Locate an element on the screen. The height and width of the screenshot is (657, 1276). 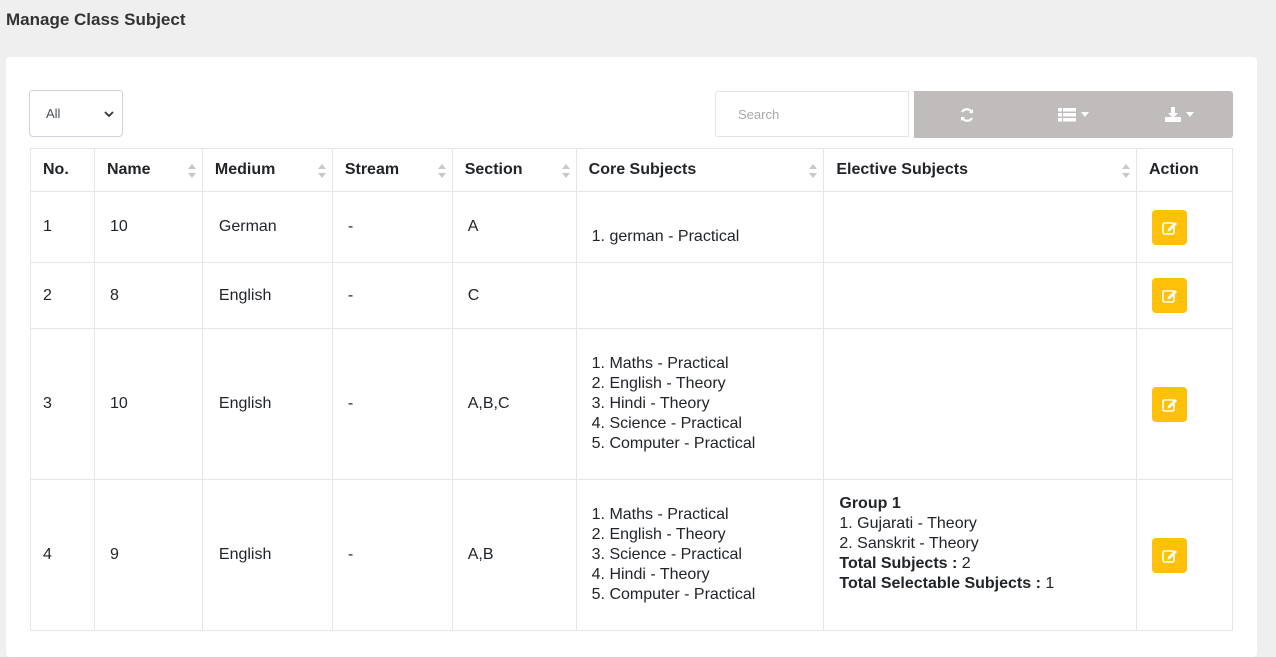
cell-section: A is located at coordinates (514, 227).